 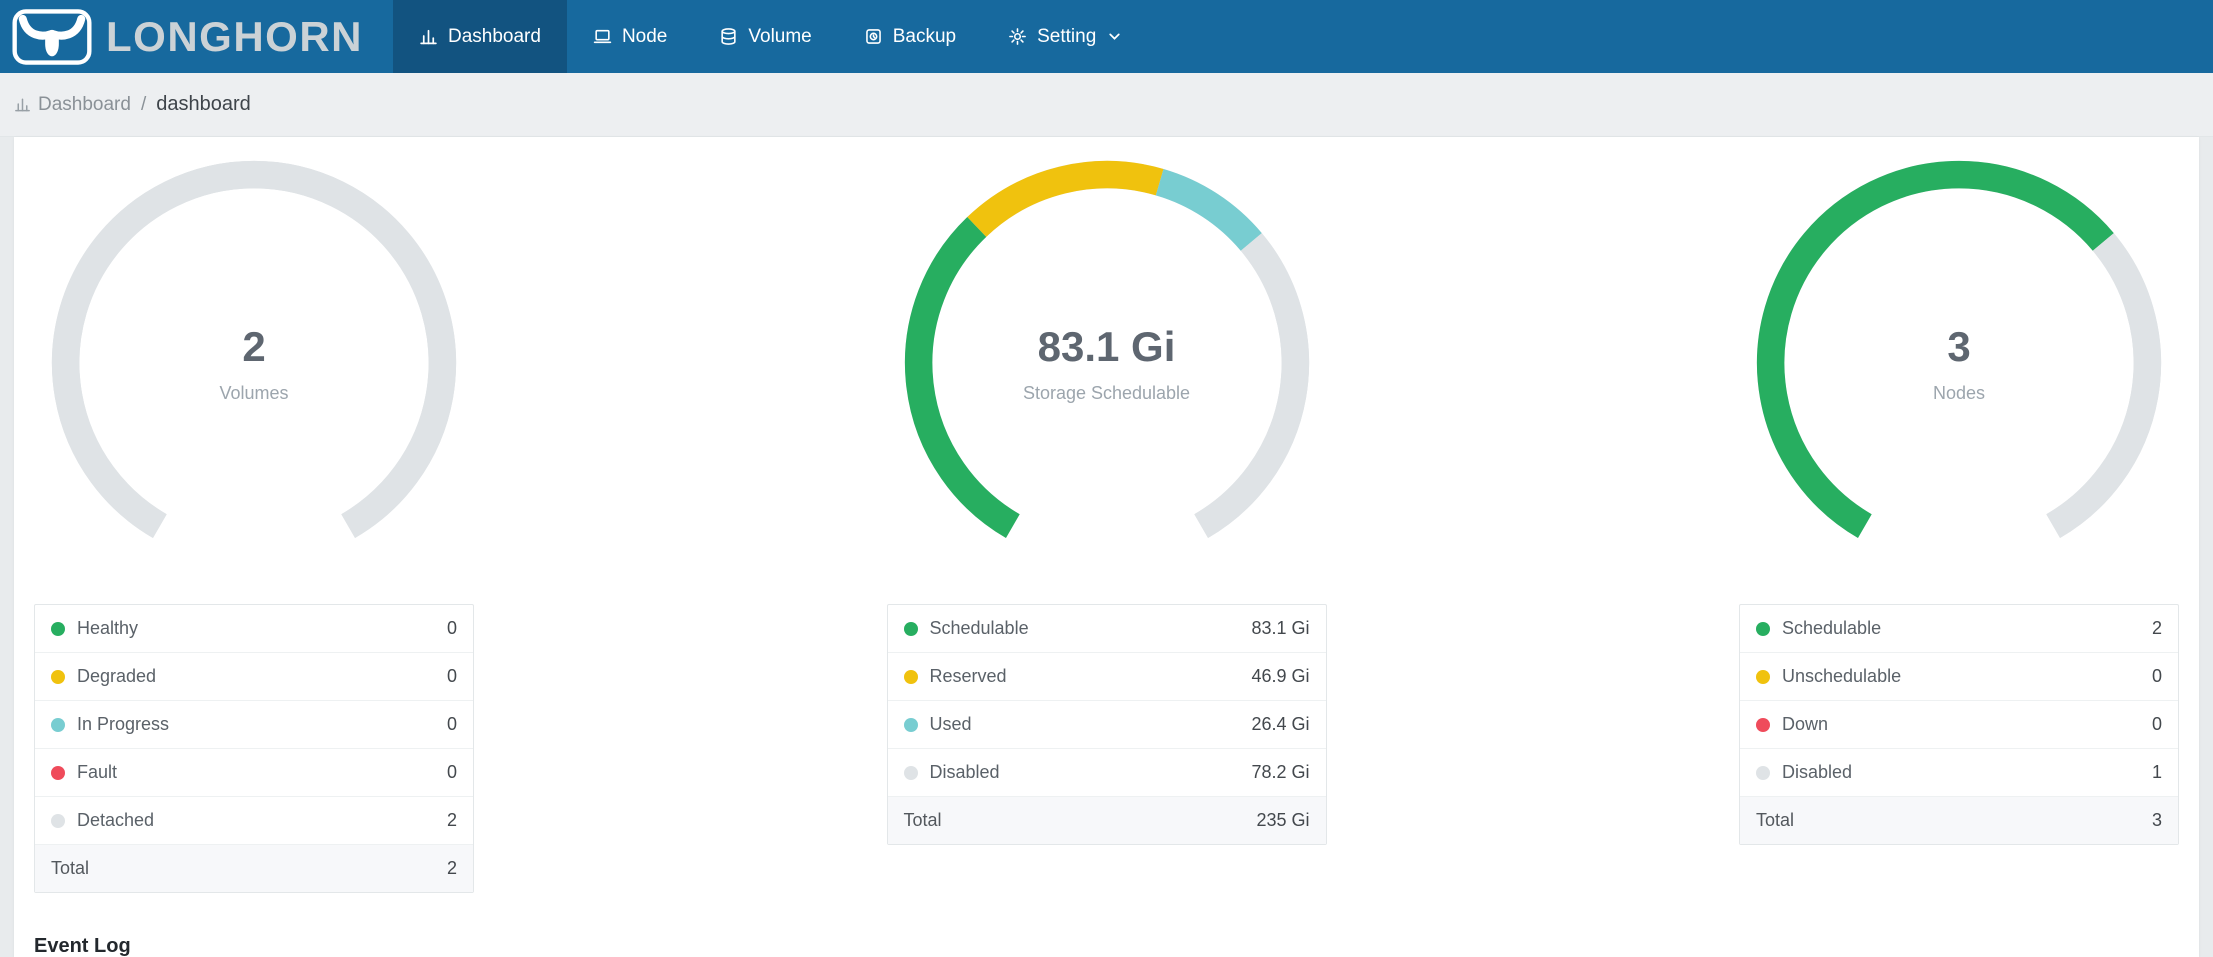 What do you see at coordinates (254, 820) in the screenshot?
I see `legend-row: Detached 2` at bounding box center [254, 820].